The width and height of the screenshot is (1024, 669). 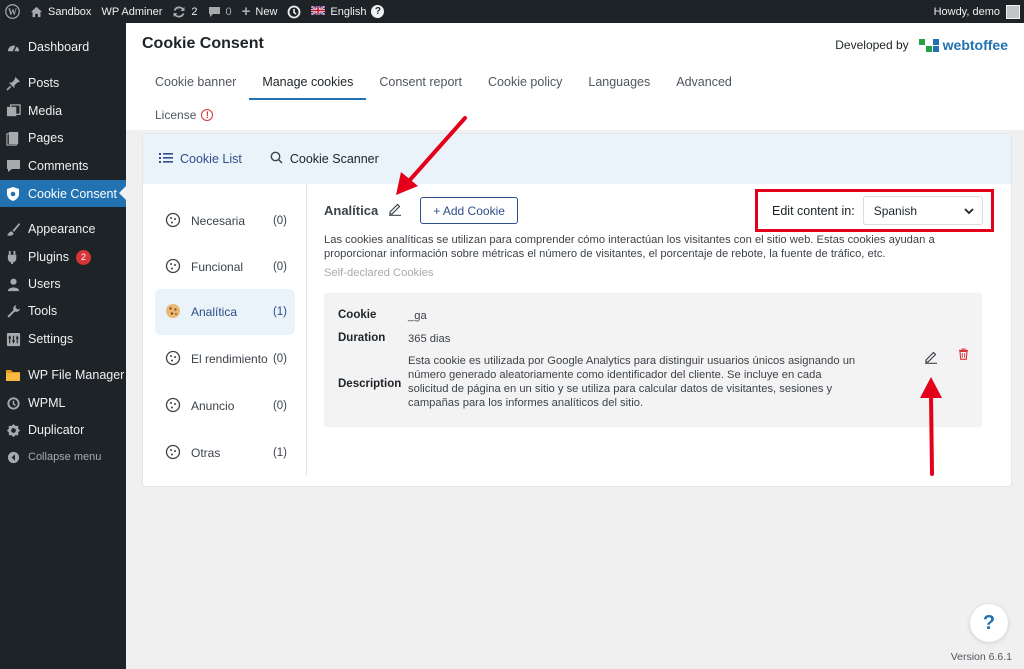 I want to click on wrench-icon, so click(x=13, y=311).